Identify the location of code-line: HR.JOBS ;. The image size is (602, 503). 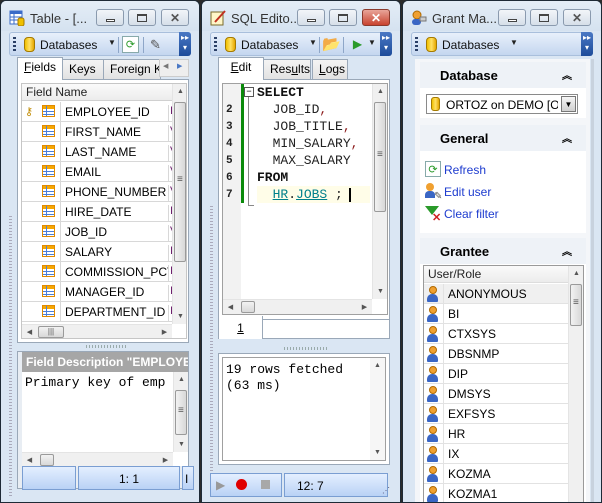
(322, 195).